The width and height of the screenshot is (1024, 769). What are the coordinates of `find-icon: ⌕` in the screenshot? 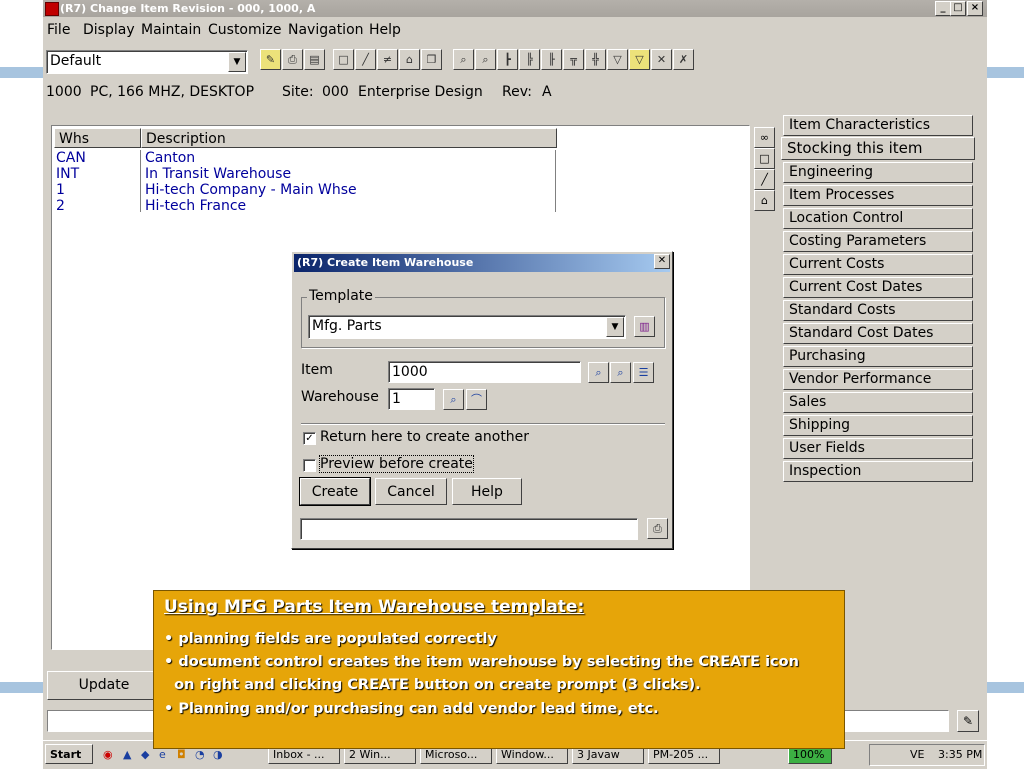 It's located at (463, 59).